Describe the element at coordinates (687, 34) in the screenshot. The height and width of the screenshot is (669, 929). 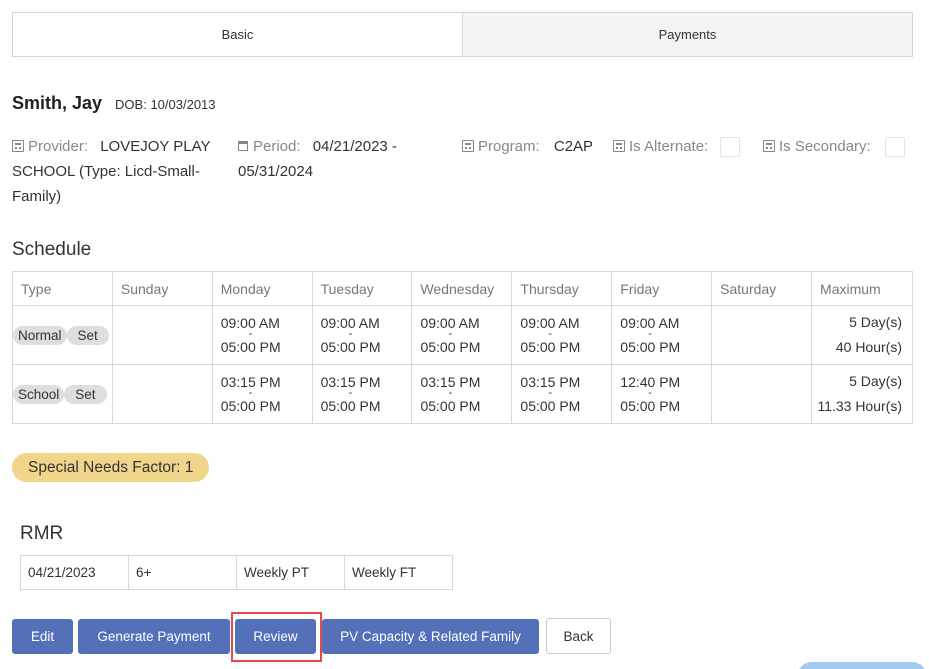
I see `tab-payments: Payments` at that location.